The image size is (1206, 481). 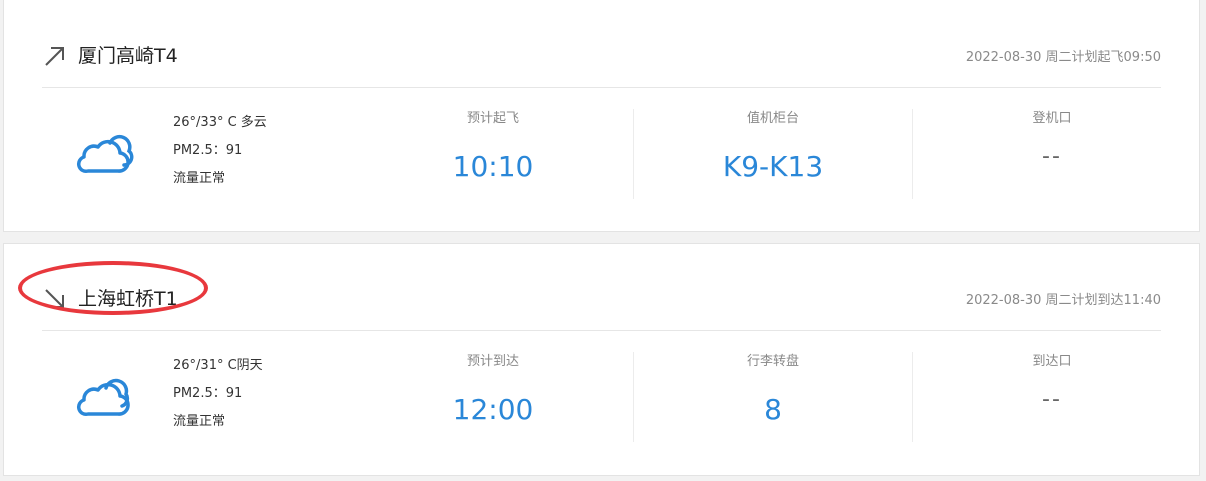 What do you see at coordinates (492, 361) in the screenshot?
I see `est-landing-label: 预计到达` at bounding box center [492, 361].